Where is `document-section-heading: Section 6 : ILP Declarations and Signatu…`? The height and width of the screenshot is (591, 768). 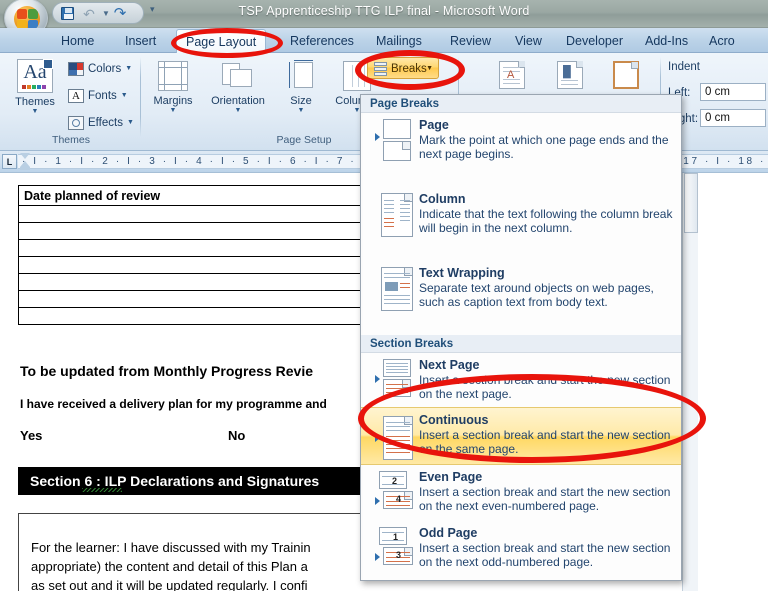 document-section-heading: Section 6 : ILP Declarations and Signatu… is located at coordinates (198, 481).